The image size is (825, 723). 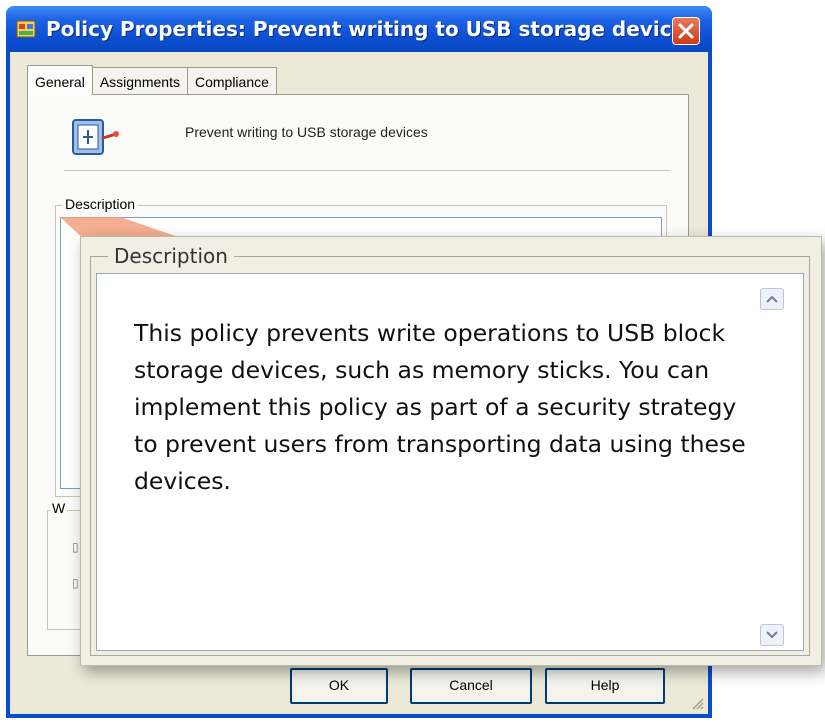 I want to click on scroll-down-button, so click(x=772, y=635).